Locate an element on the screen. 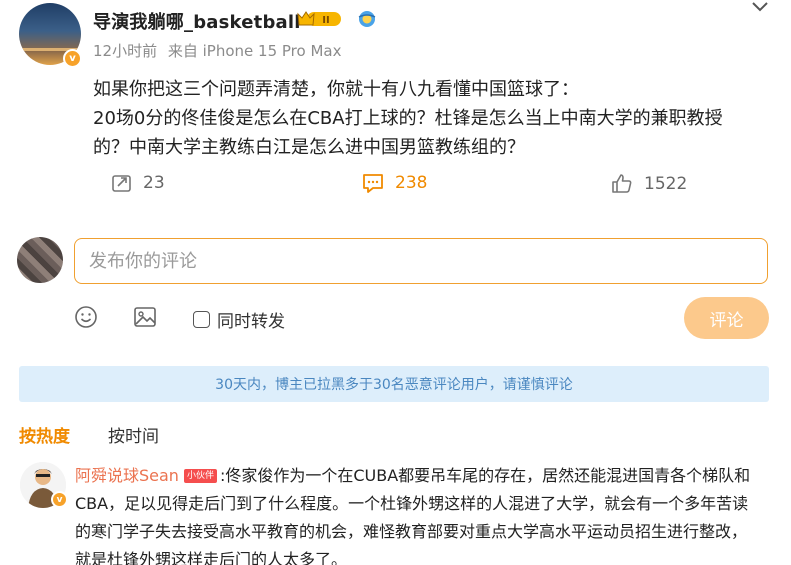 The width and height of the screenshot is (791, 565). crown-badge-icon: II is located at coordinates (320, 19).